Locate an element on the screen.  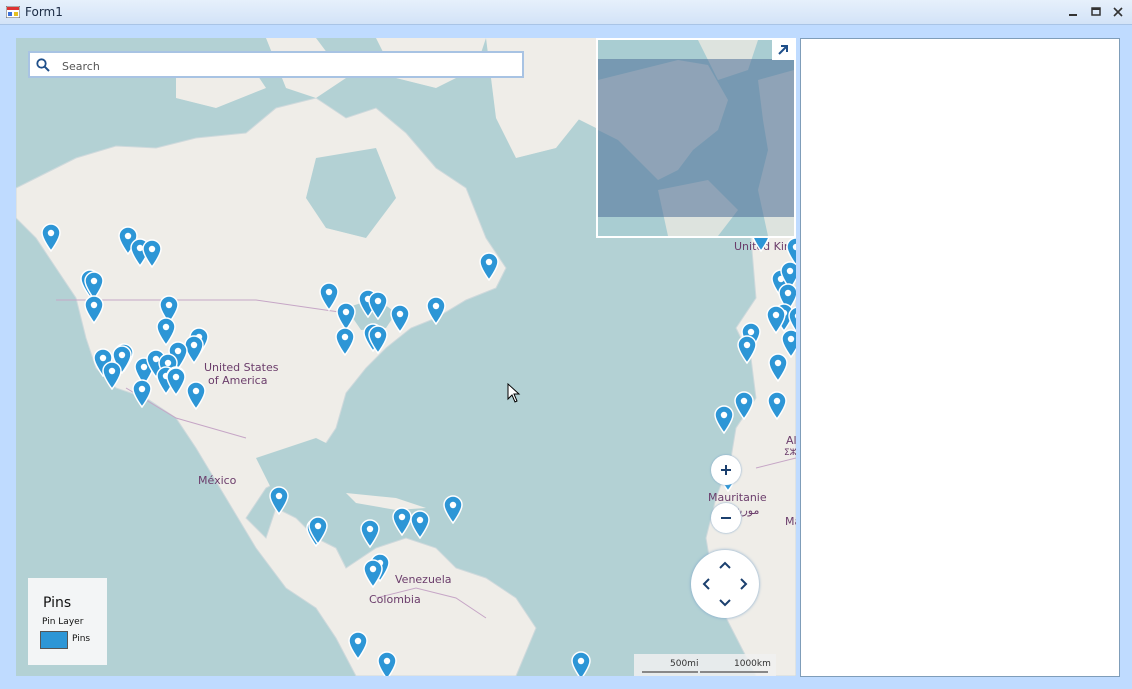
minimize-icon is located at coordinates (1073, 15).